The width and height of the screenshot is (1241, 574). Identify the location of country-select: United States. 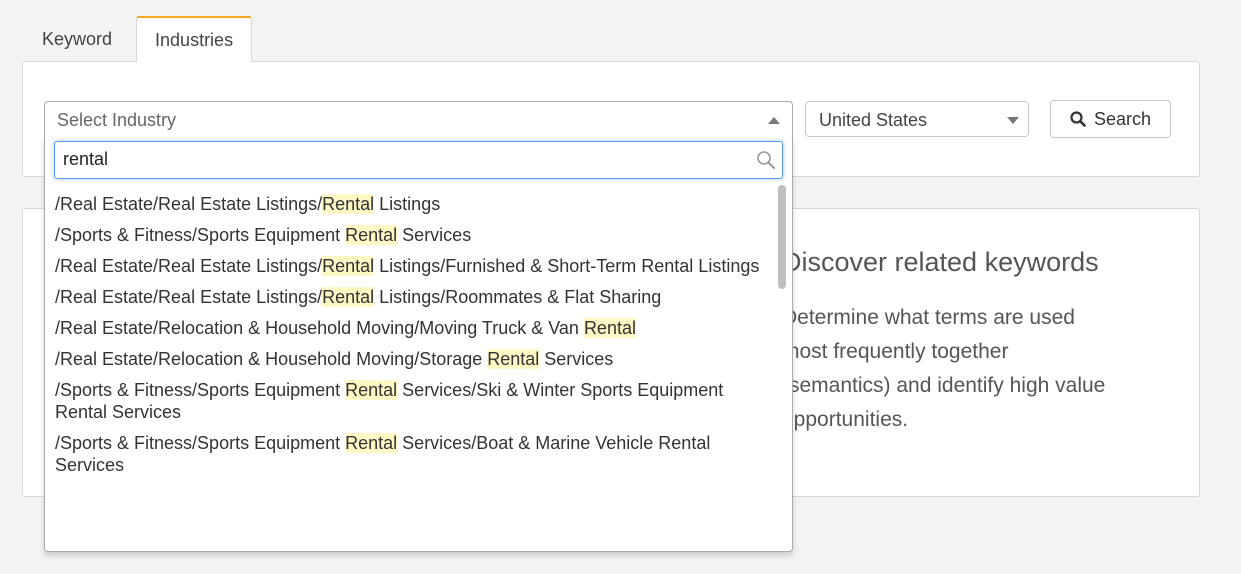
(917, 119).